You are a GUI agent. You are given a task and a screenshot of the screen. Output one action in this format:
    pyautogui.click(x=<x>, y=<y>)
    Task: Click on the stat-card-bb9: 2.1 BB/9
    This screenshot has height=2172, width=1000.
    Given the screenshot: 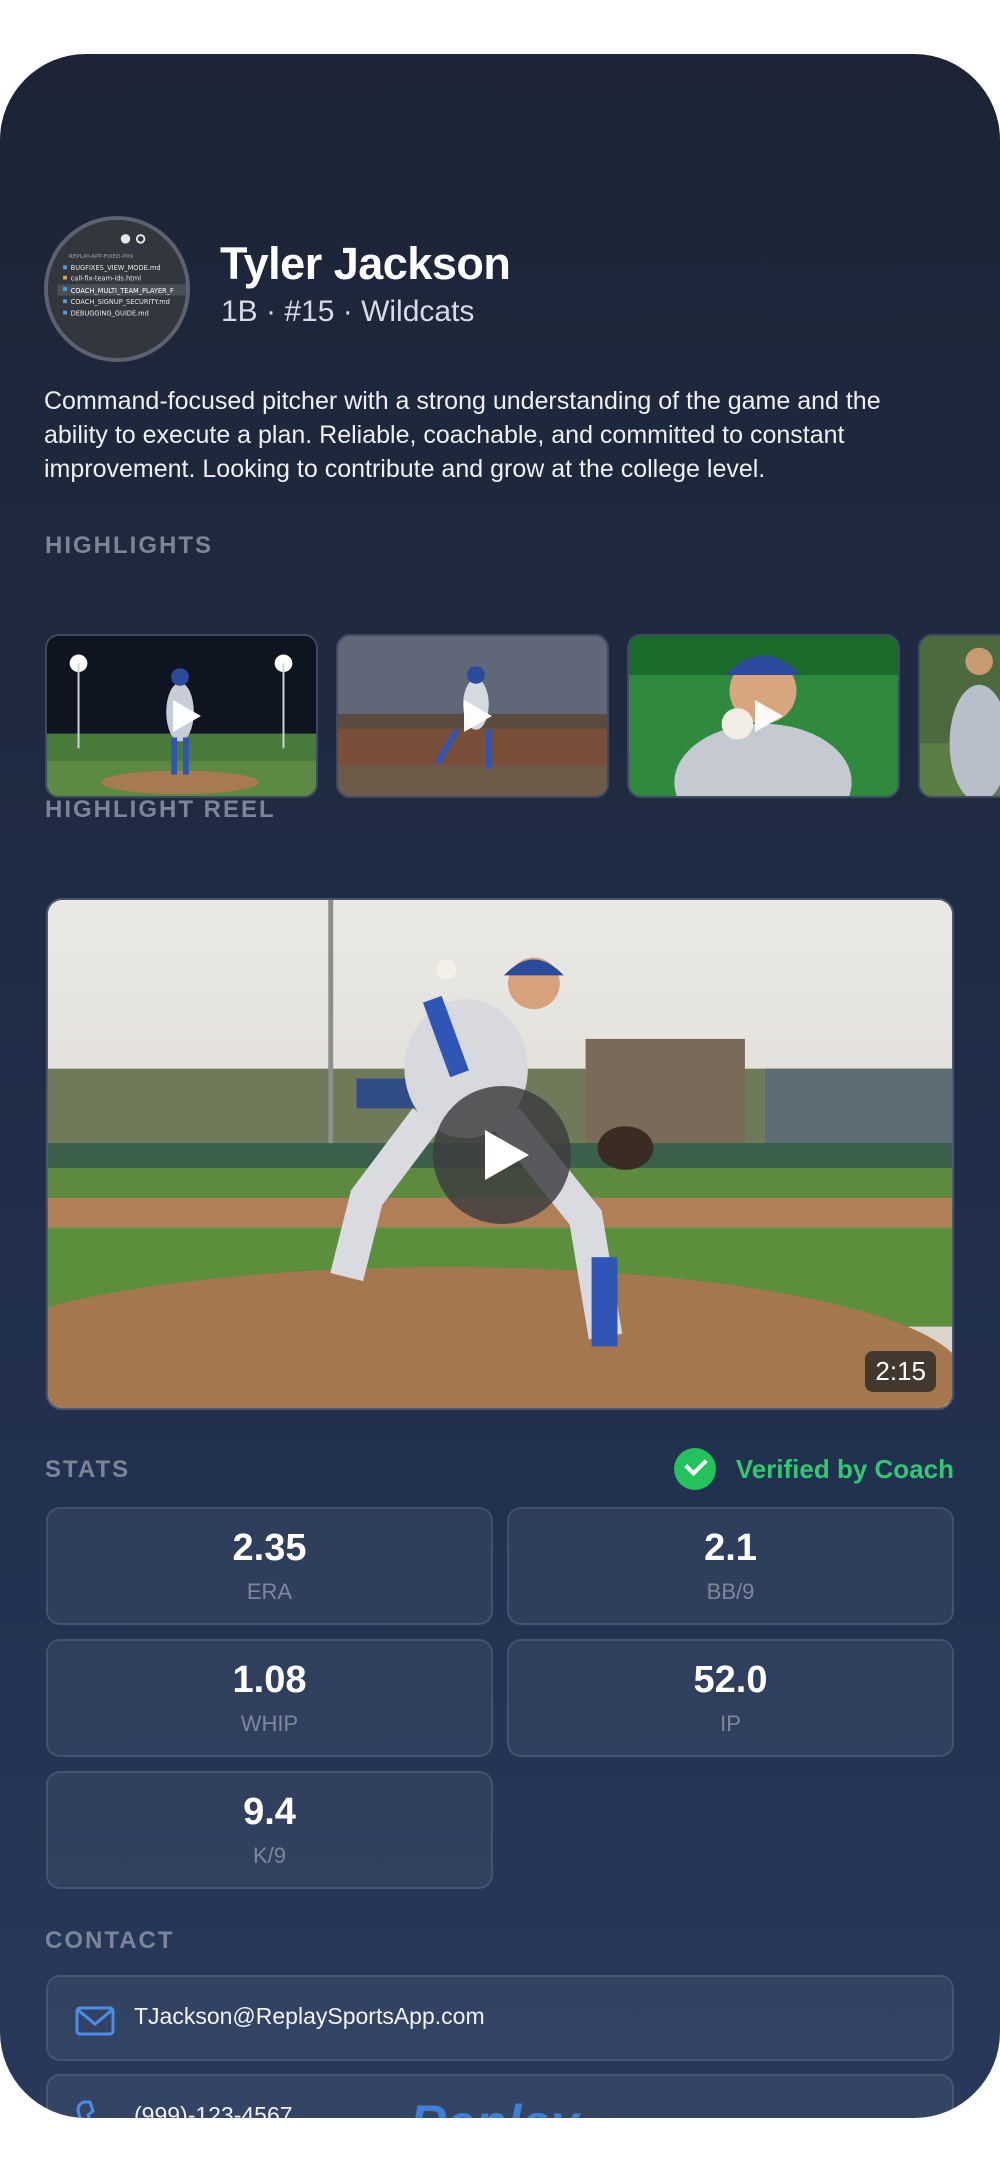 What is the action you would take?
    pyautogui.click(x=730, y=1566)
    